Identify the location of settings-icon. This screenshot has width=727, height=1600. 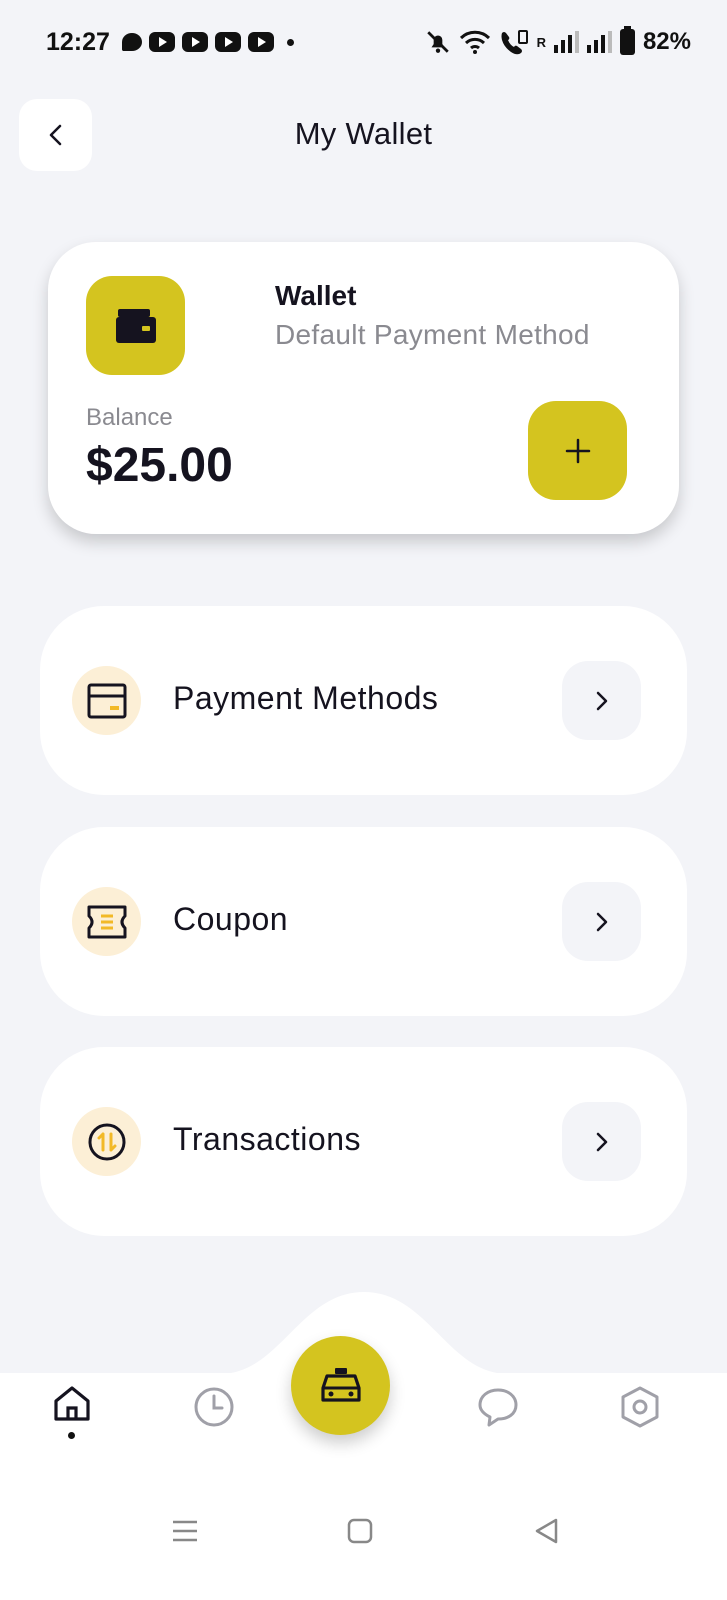
(640, 1407).